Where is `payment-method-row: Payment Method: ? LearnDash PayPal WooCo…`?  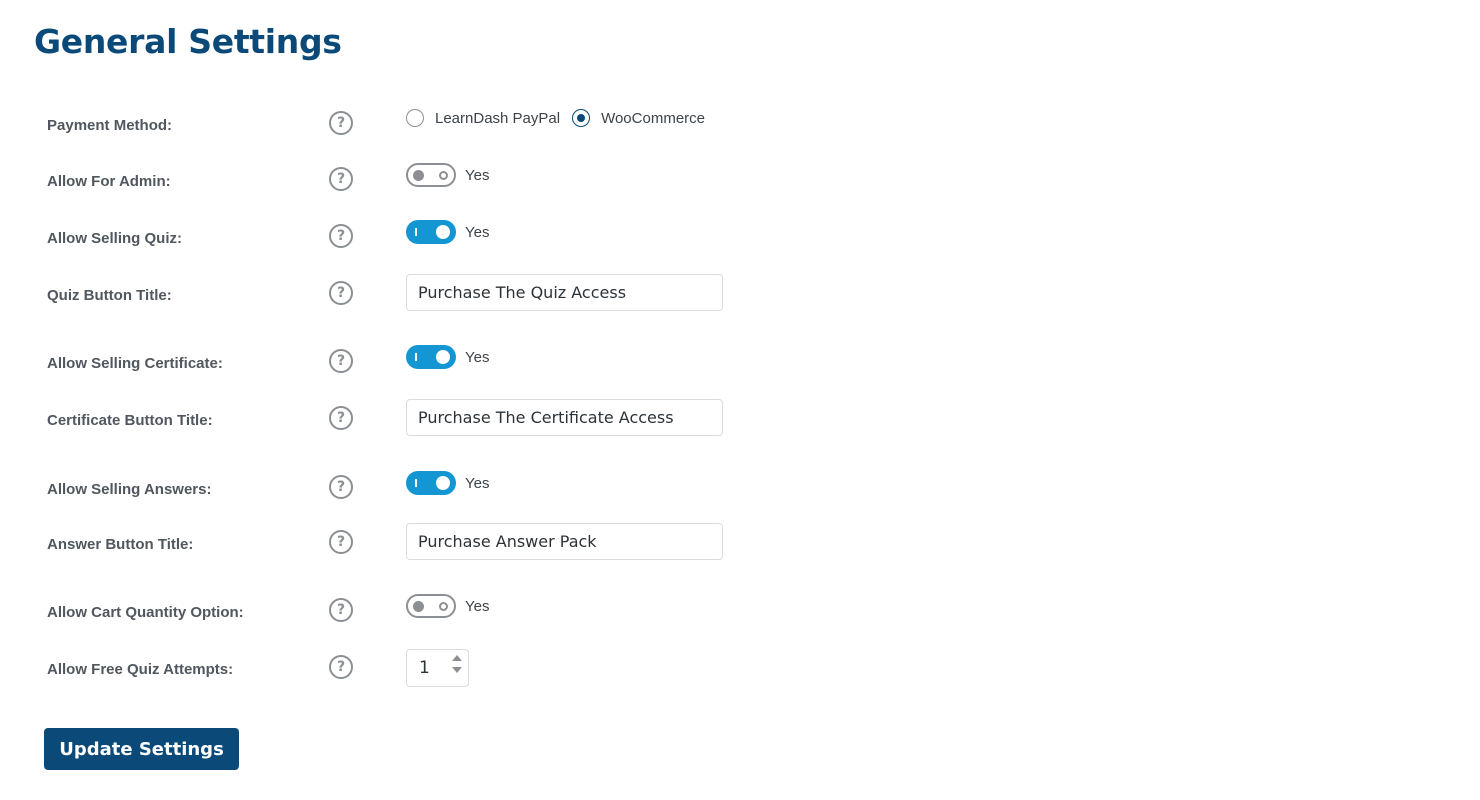
payment-method-row: Payment Method: ? LearnDash PayPal WooCo… is located at coordinates (740, 133).